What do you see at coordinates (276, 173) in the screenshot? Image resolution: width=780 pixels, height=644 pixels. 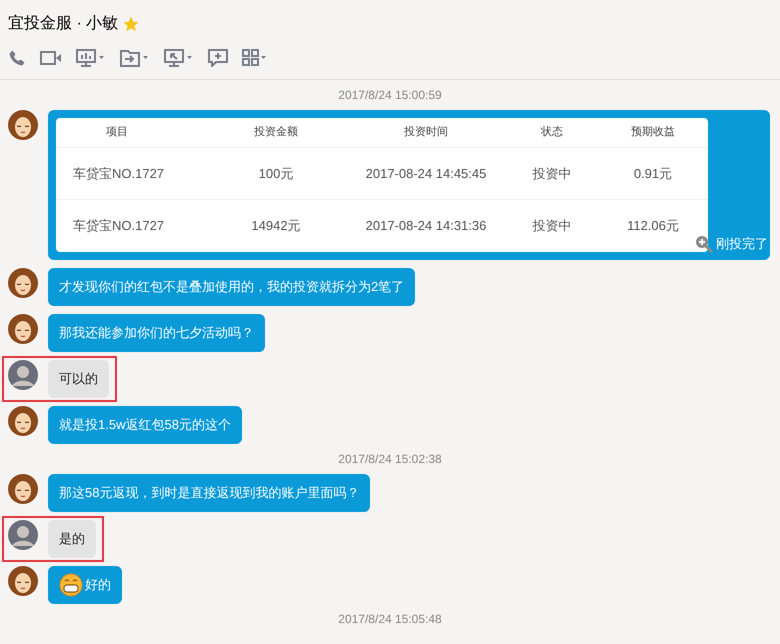 I see `table-cell-text: 100元` at bounding box center [276, 173].